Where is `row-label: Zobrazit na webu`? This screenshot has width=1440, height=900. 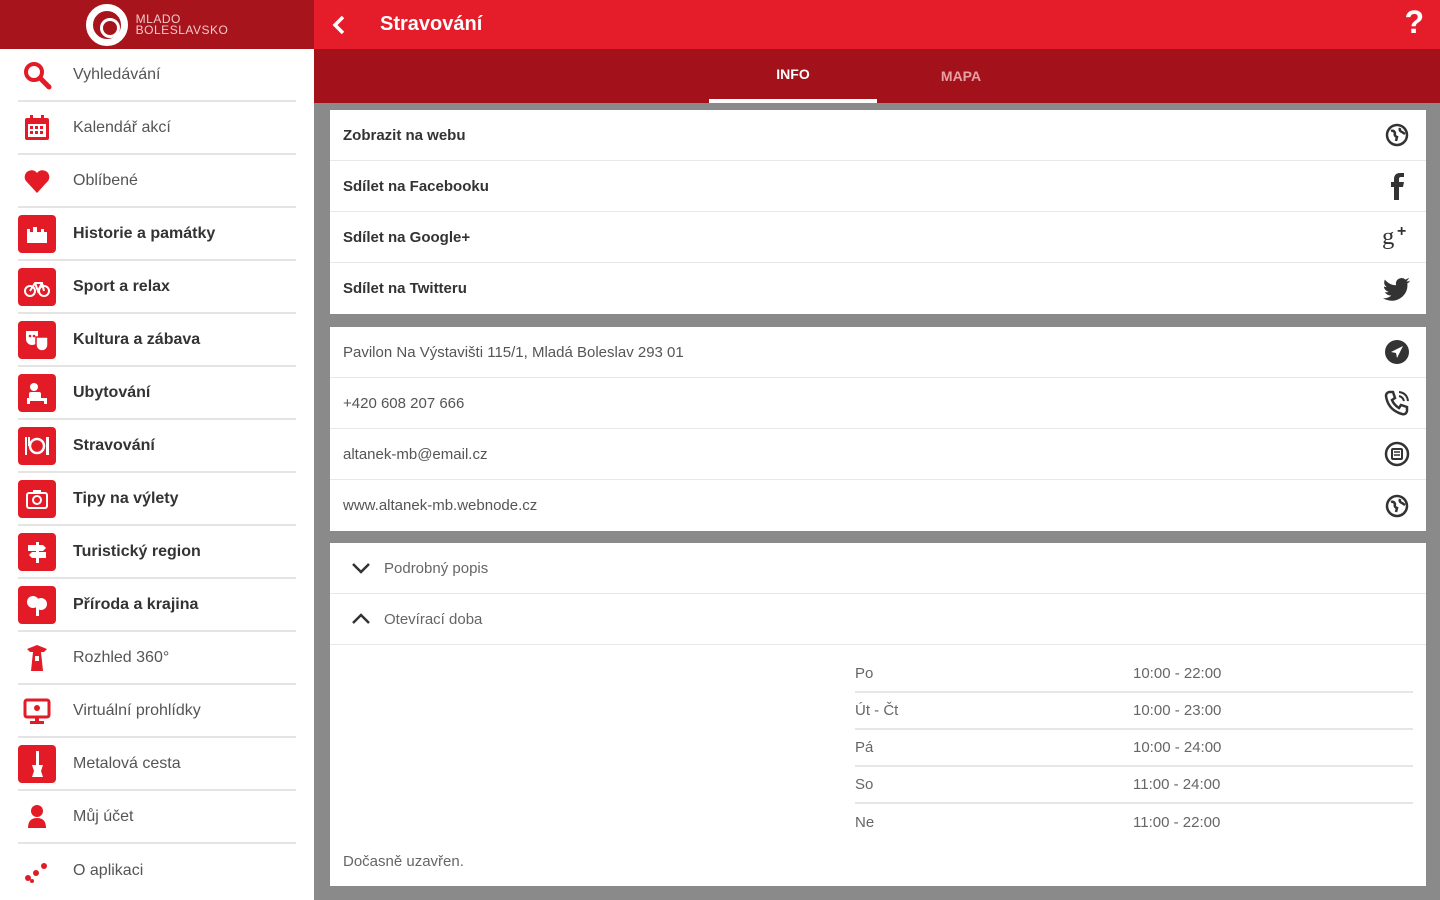 row-label: Zobrazit na webu is located at coordinates (404, 135).